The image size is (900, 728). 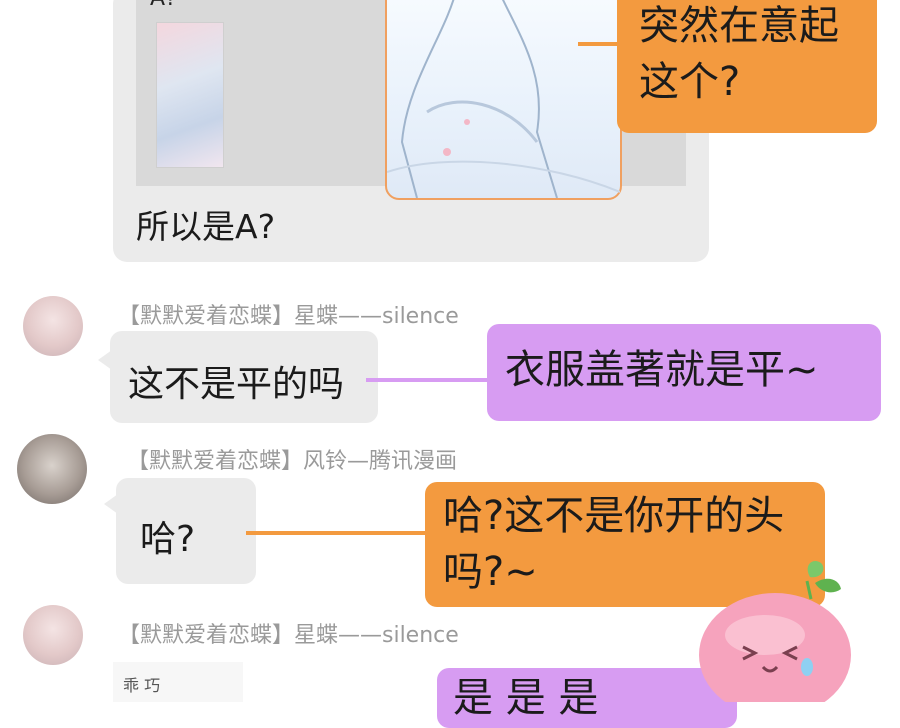 I want to click on annotation-clothes: 衣服盖著就是平~, so click(x=684, y=372).